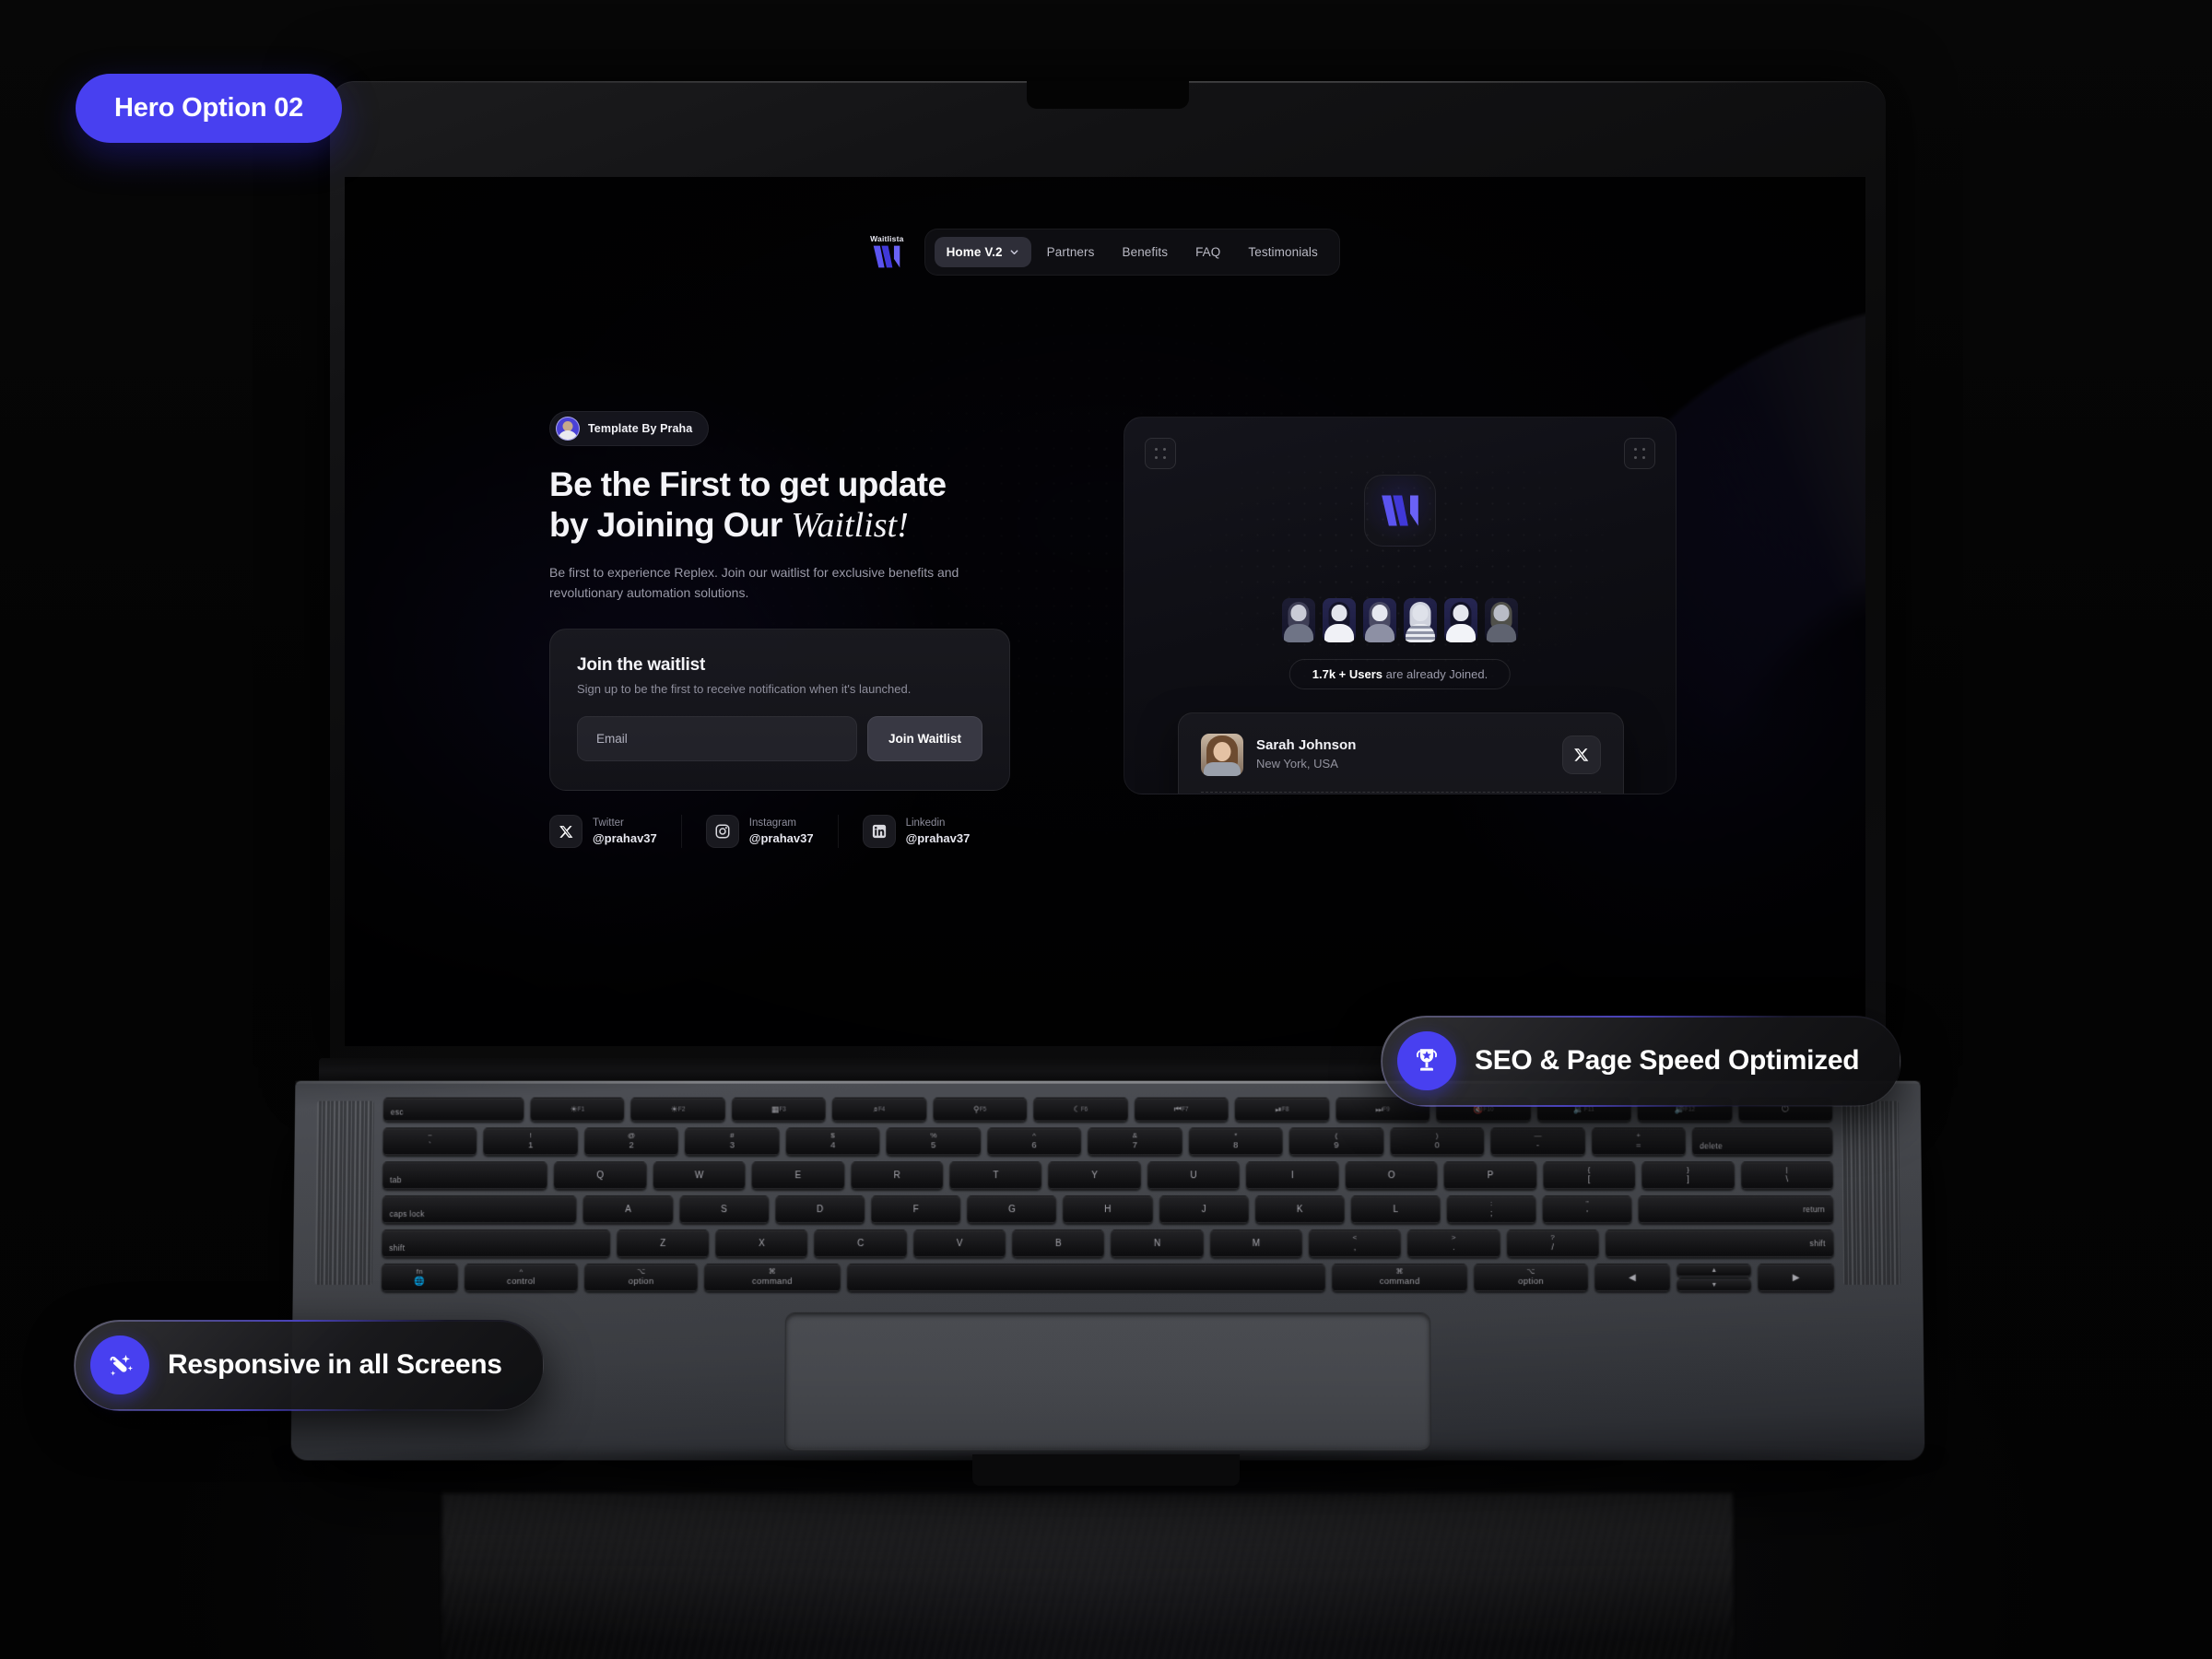  I want to click on key-u: U, so click(1194, 1175).